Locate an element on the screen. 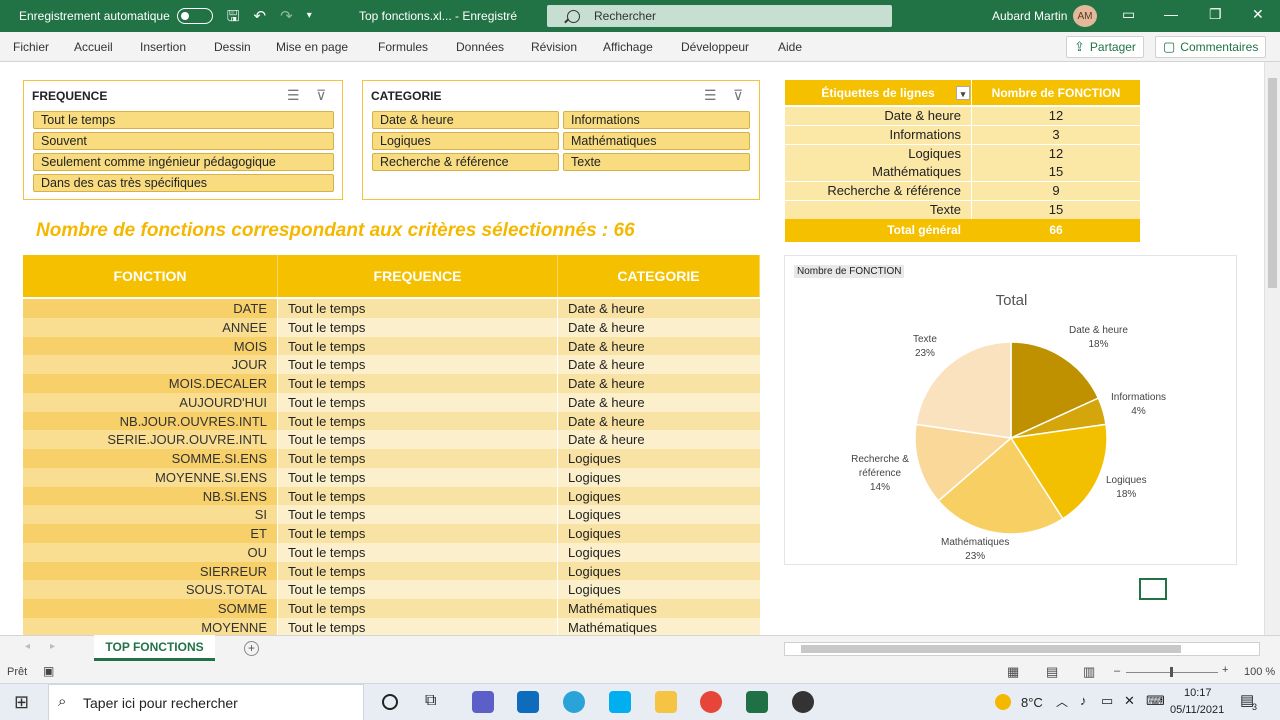  slicer-item: Texte is located at coordinates (656, 162).